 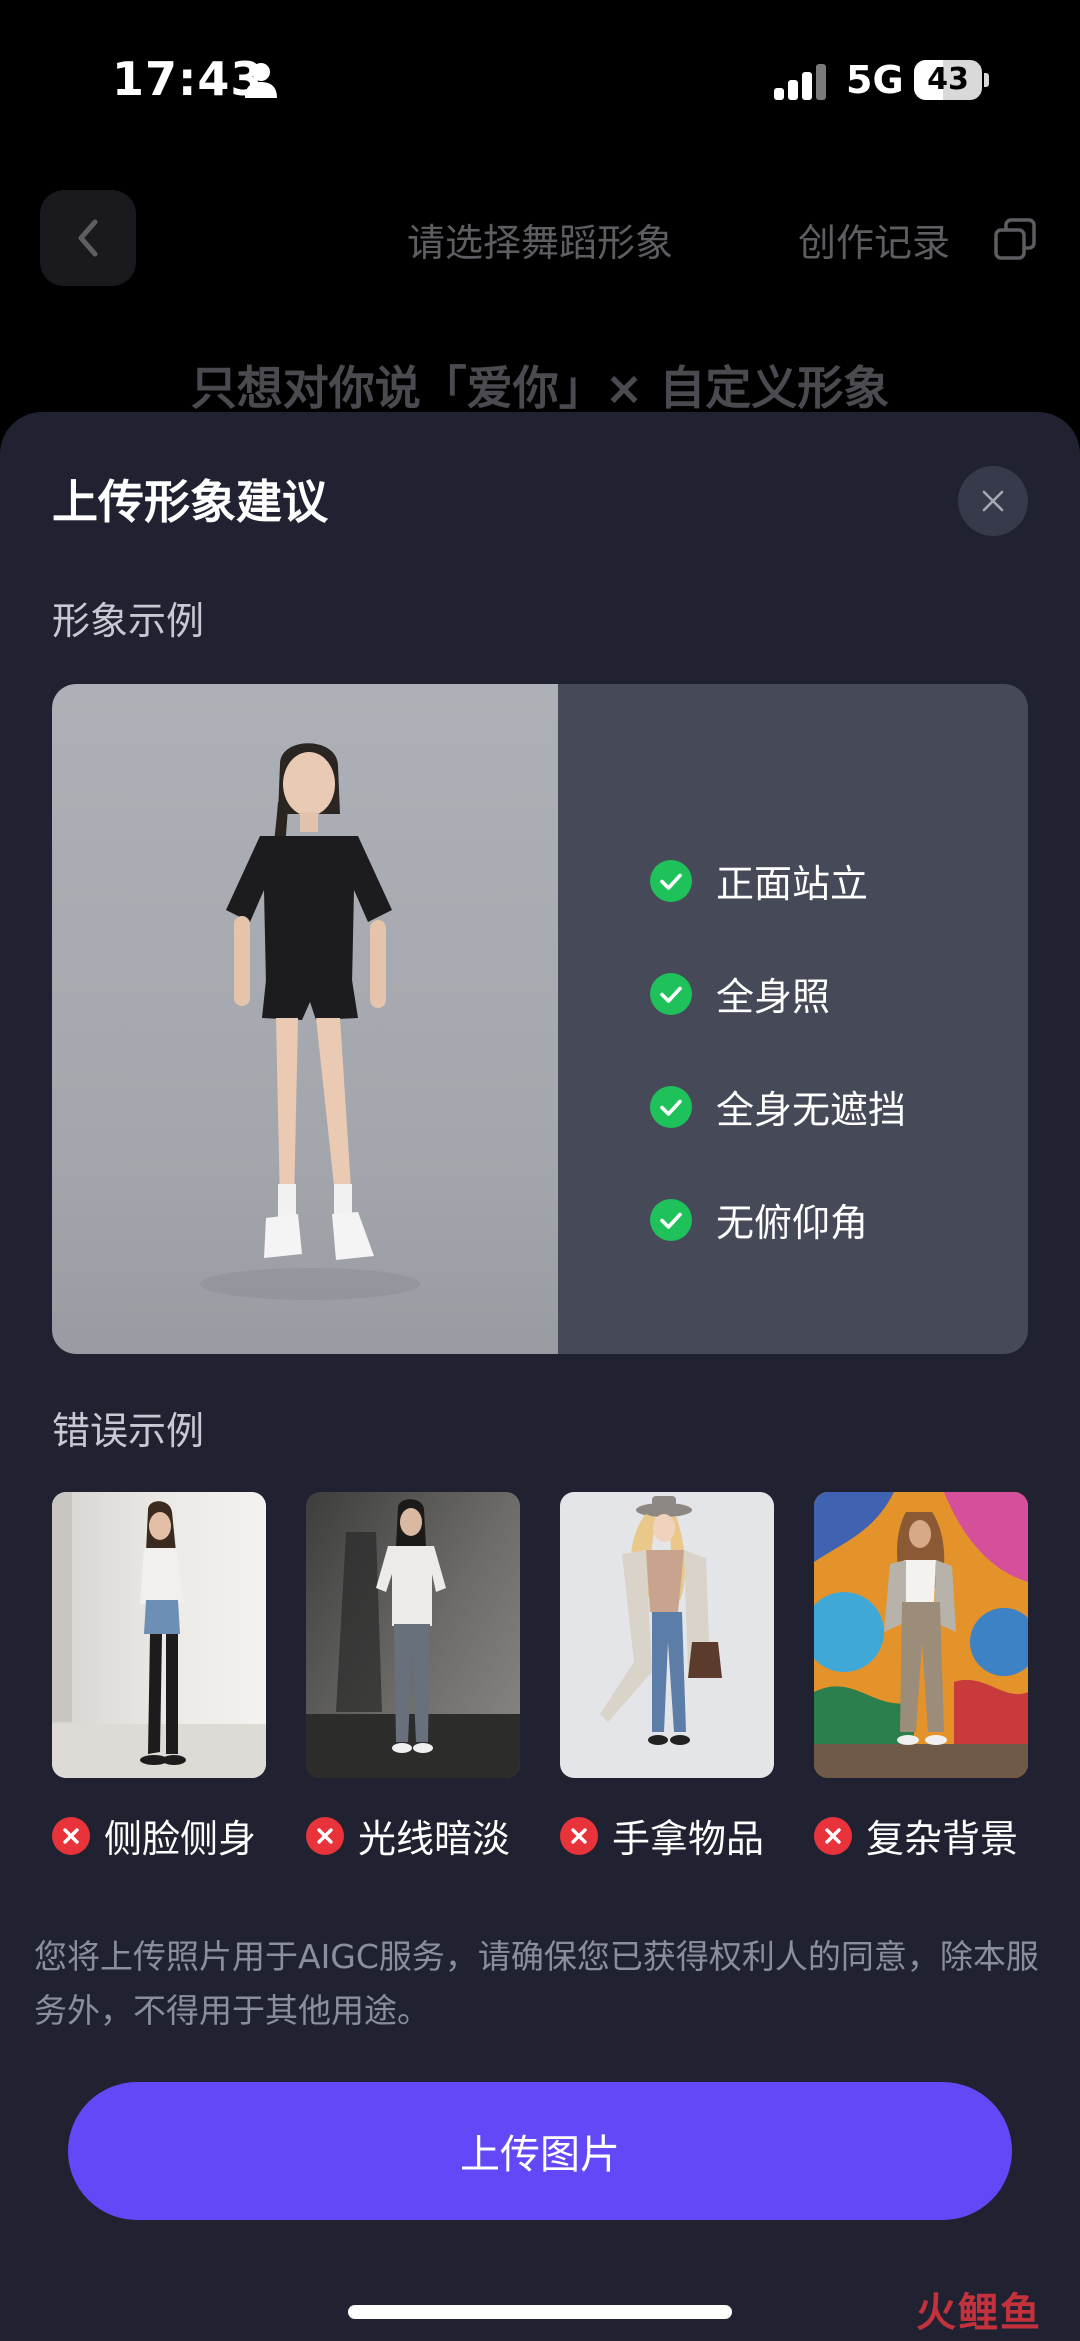 I want to click on close-button, so click(x=993, y=501).